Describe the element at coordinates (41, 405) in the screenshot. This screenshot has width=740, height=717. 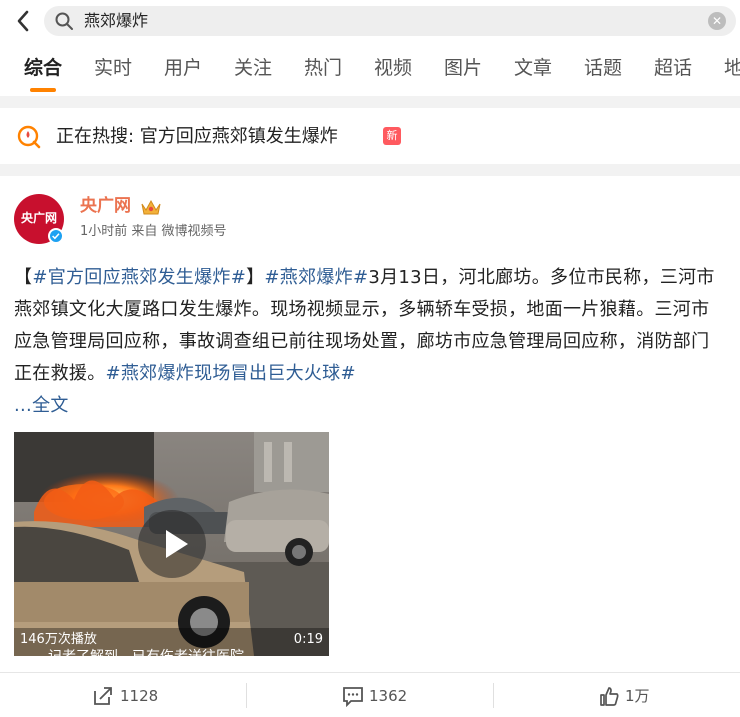
I see `read-more-link: ...全文` at that location.